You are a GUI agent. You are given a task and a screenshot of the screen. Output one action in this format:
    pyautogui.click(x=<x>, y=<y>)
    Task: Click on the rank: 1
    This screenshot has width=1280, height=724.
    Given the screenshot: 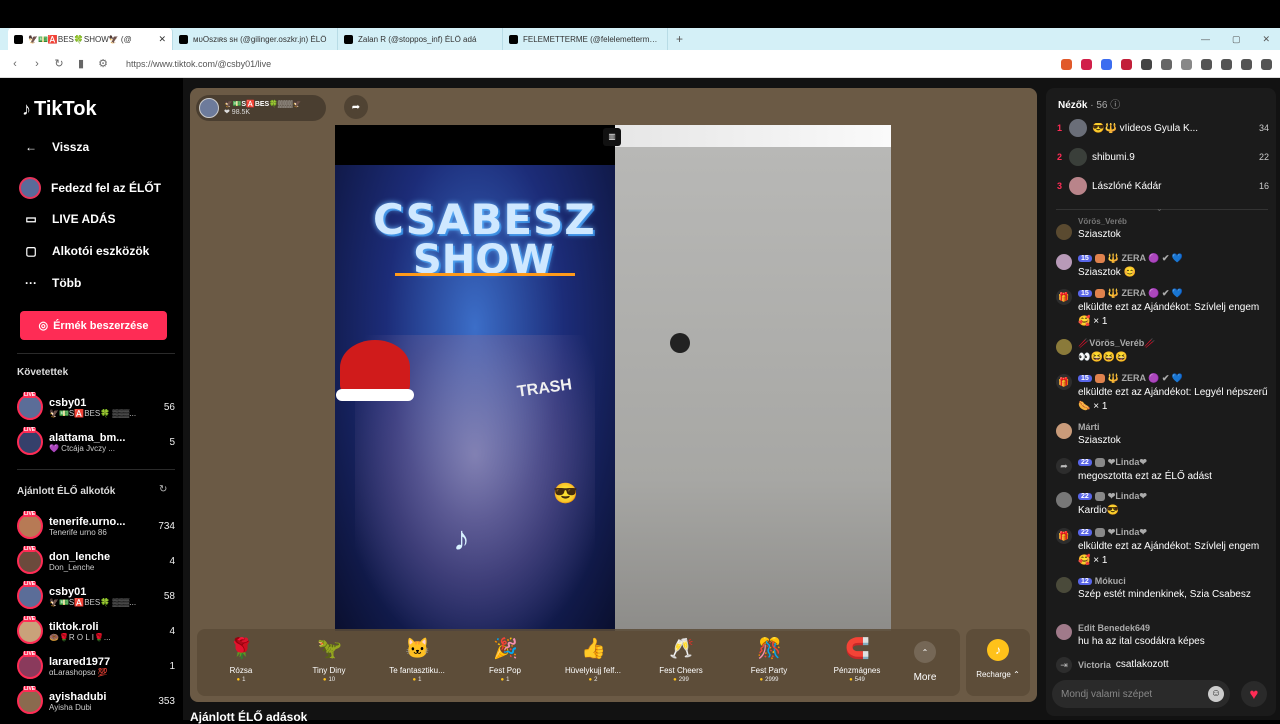 What is the action you would take?
    pyautogui.click(x=1060, y=128)
    